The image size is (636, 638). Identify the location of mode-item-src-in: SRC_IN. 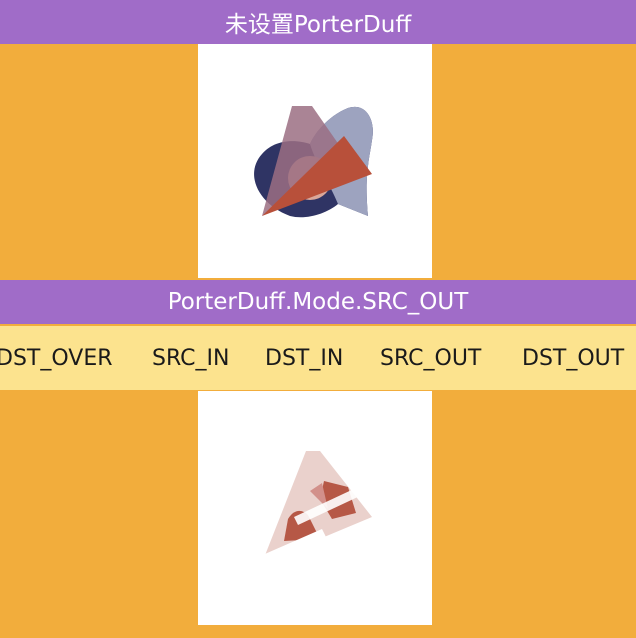
(190, 358).